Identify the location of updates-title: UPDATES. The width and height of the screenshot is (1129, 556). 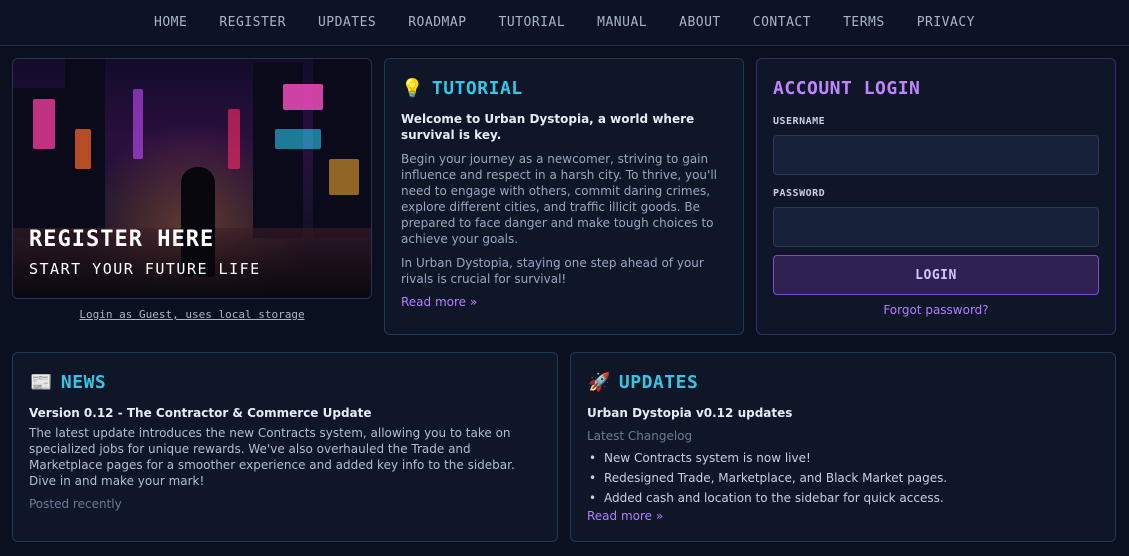
(658, 382).